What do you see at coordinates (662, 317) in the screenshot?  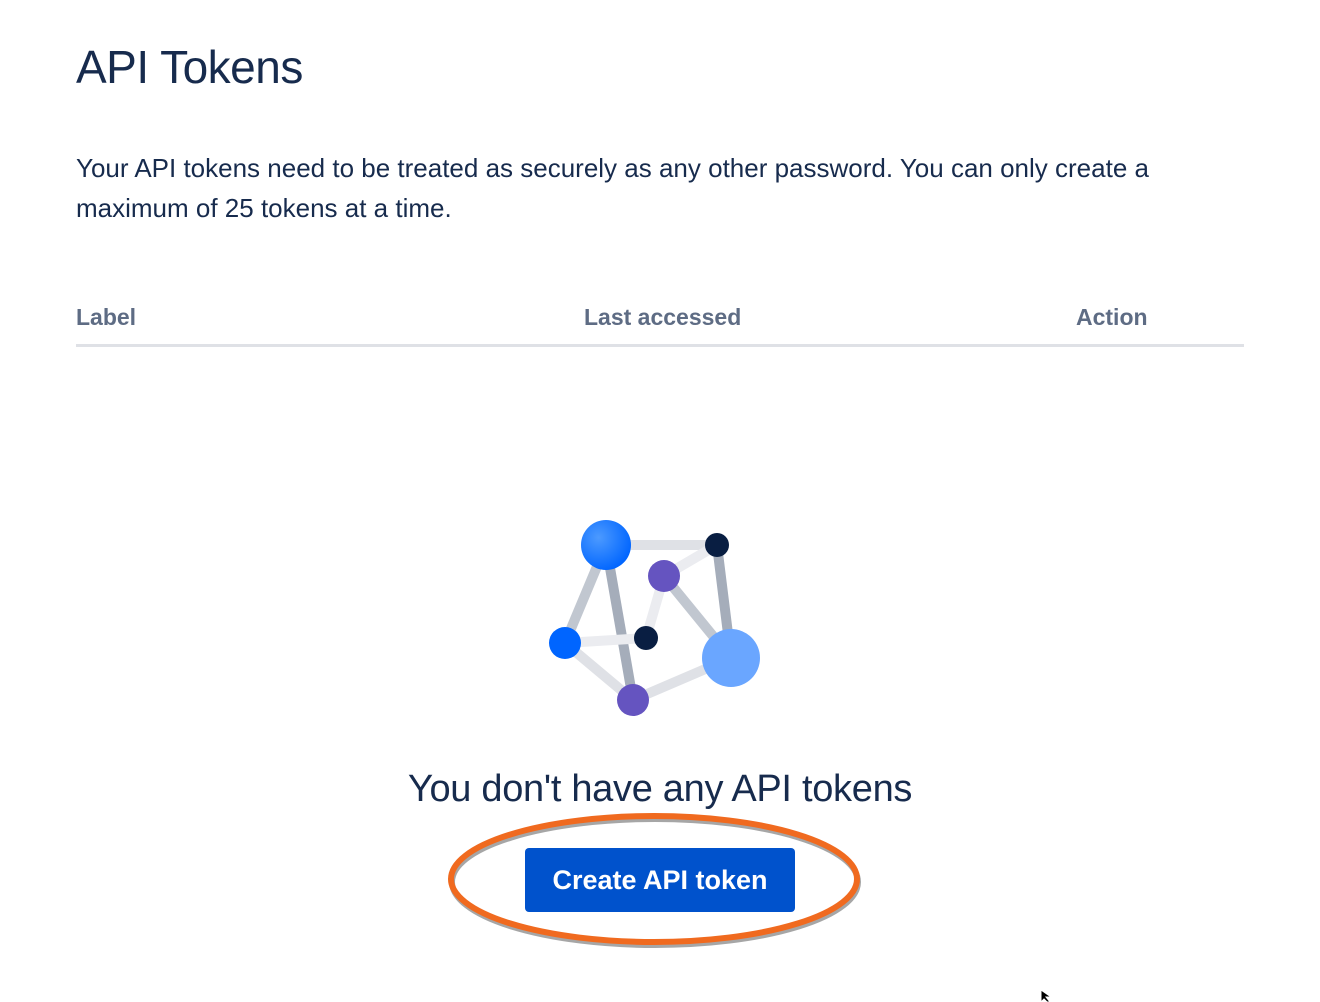 I see `column-header-last-accessed: Last accessed` at bounding box center [662, 317].